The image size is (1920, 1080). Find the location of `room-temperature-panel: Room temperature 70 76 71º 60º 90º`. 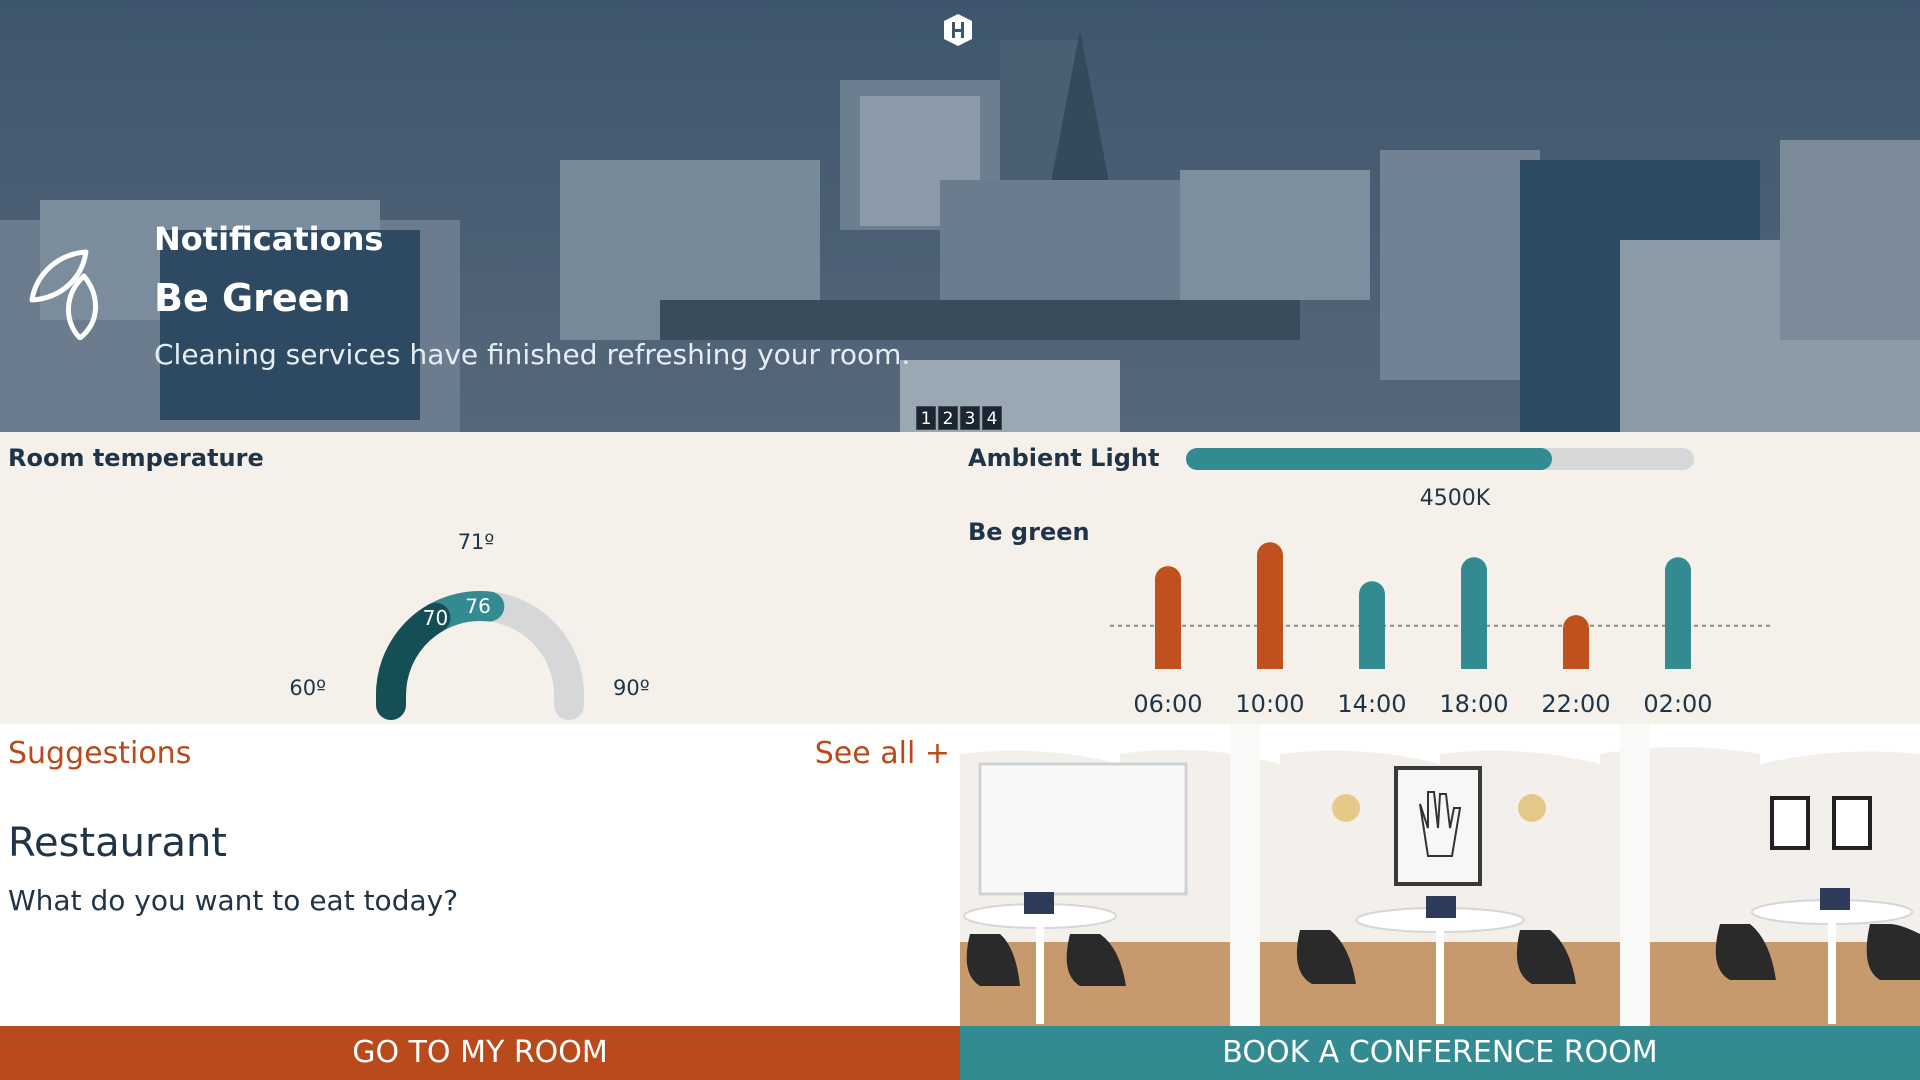

room-temperature-panel: Room temperature 70 76 71º 60º 90º is located at coordinates (480, 578).